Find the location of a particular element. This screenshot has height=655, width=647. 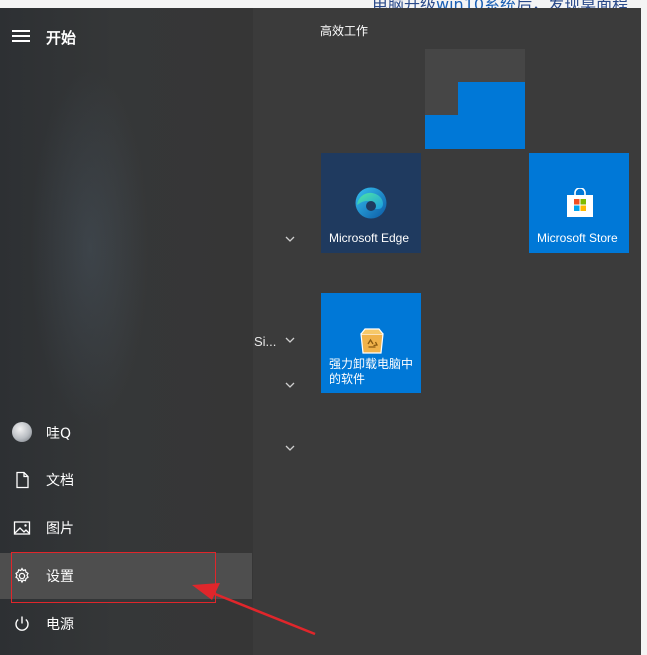

tile-microsoft-store-label: Microsoft Store is located at coordinates (577, 238).